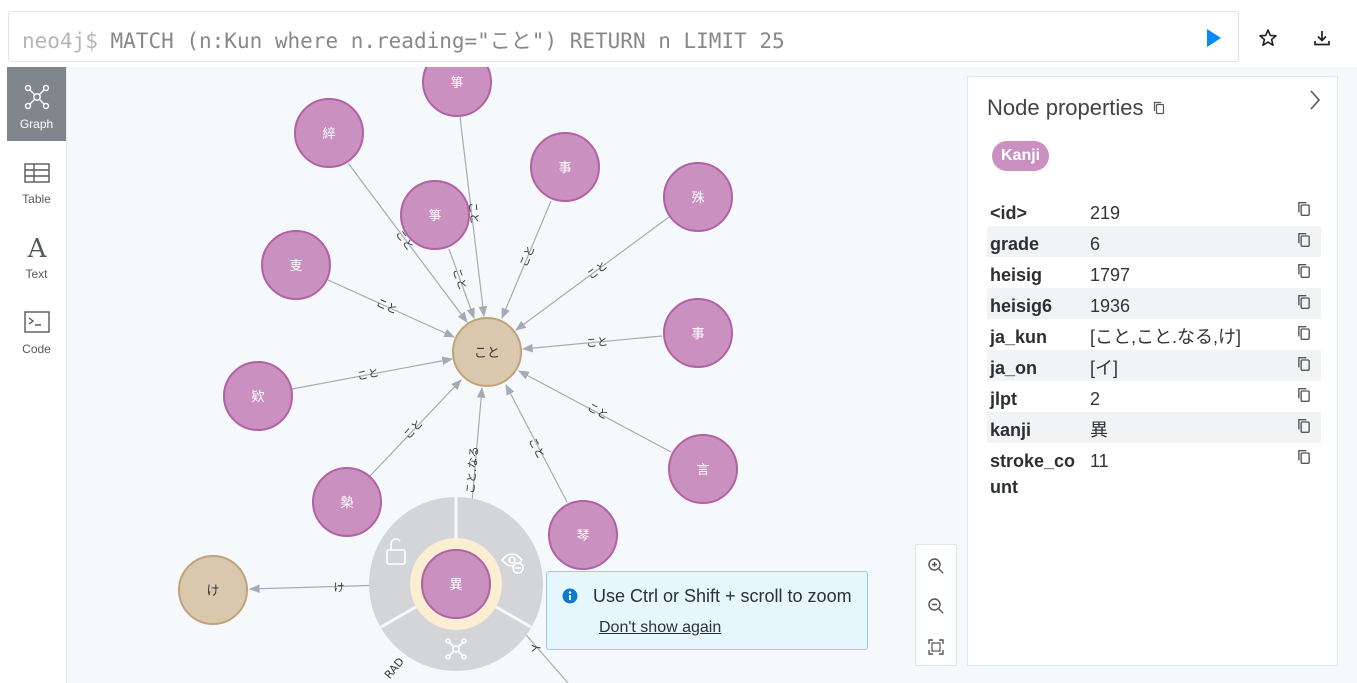 The width and height of the screenshot is (1357, 683). I want to click on tab-graph: Graph, so click(36, 104).